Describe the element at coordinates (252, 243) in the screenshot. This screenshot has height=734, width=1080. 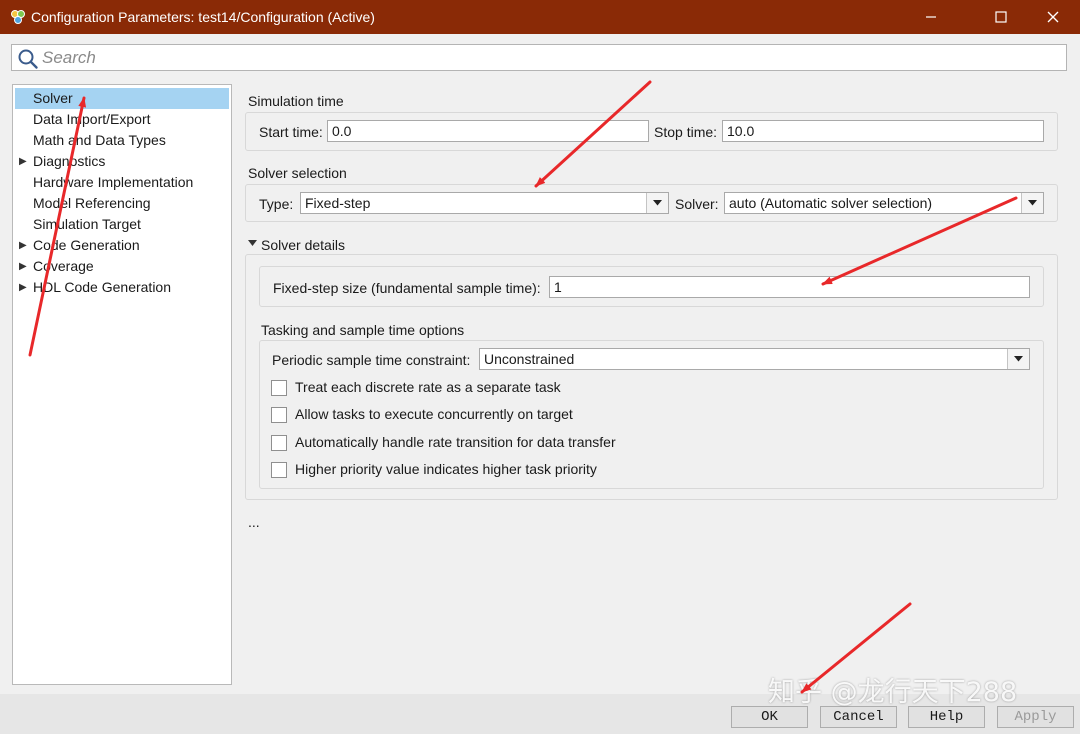
I see `collapse-arrow-icon` at that location.